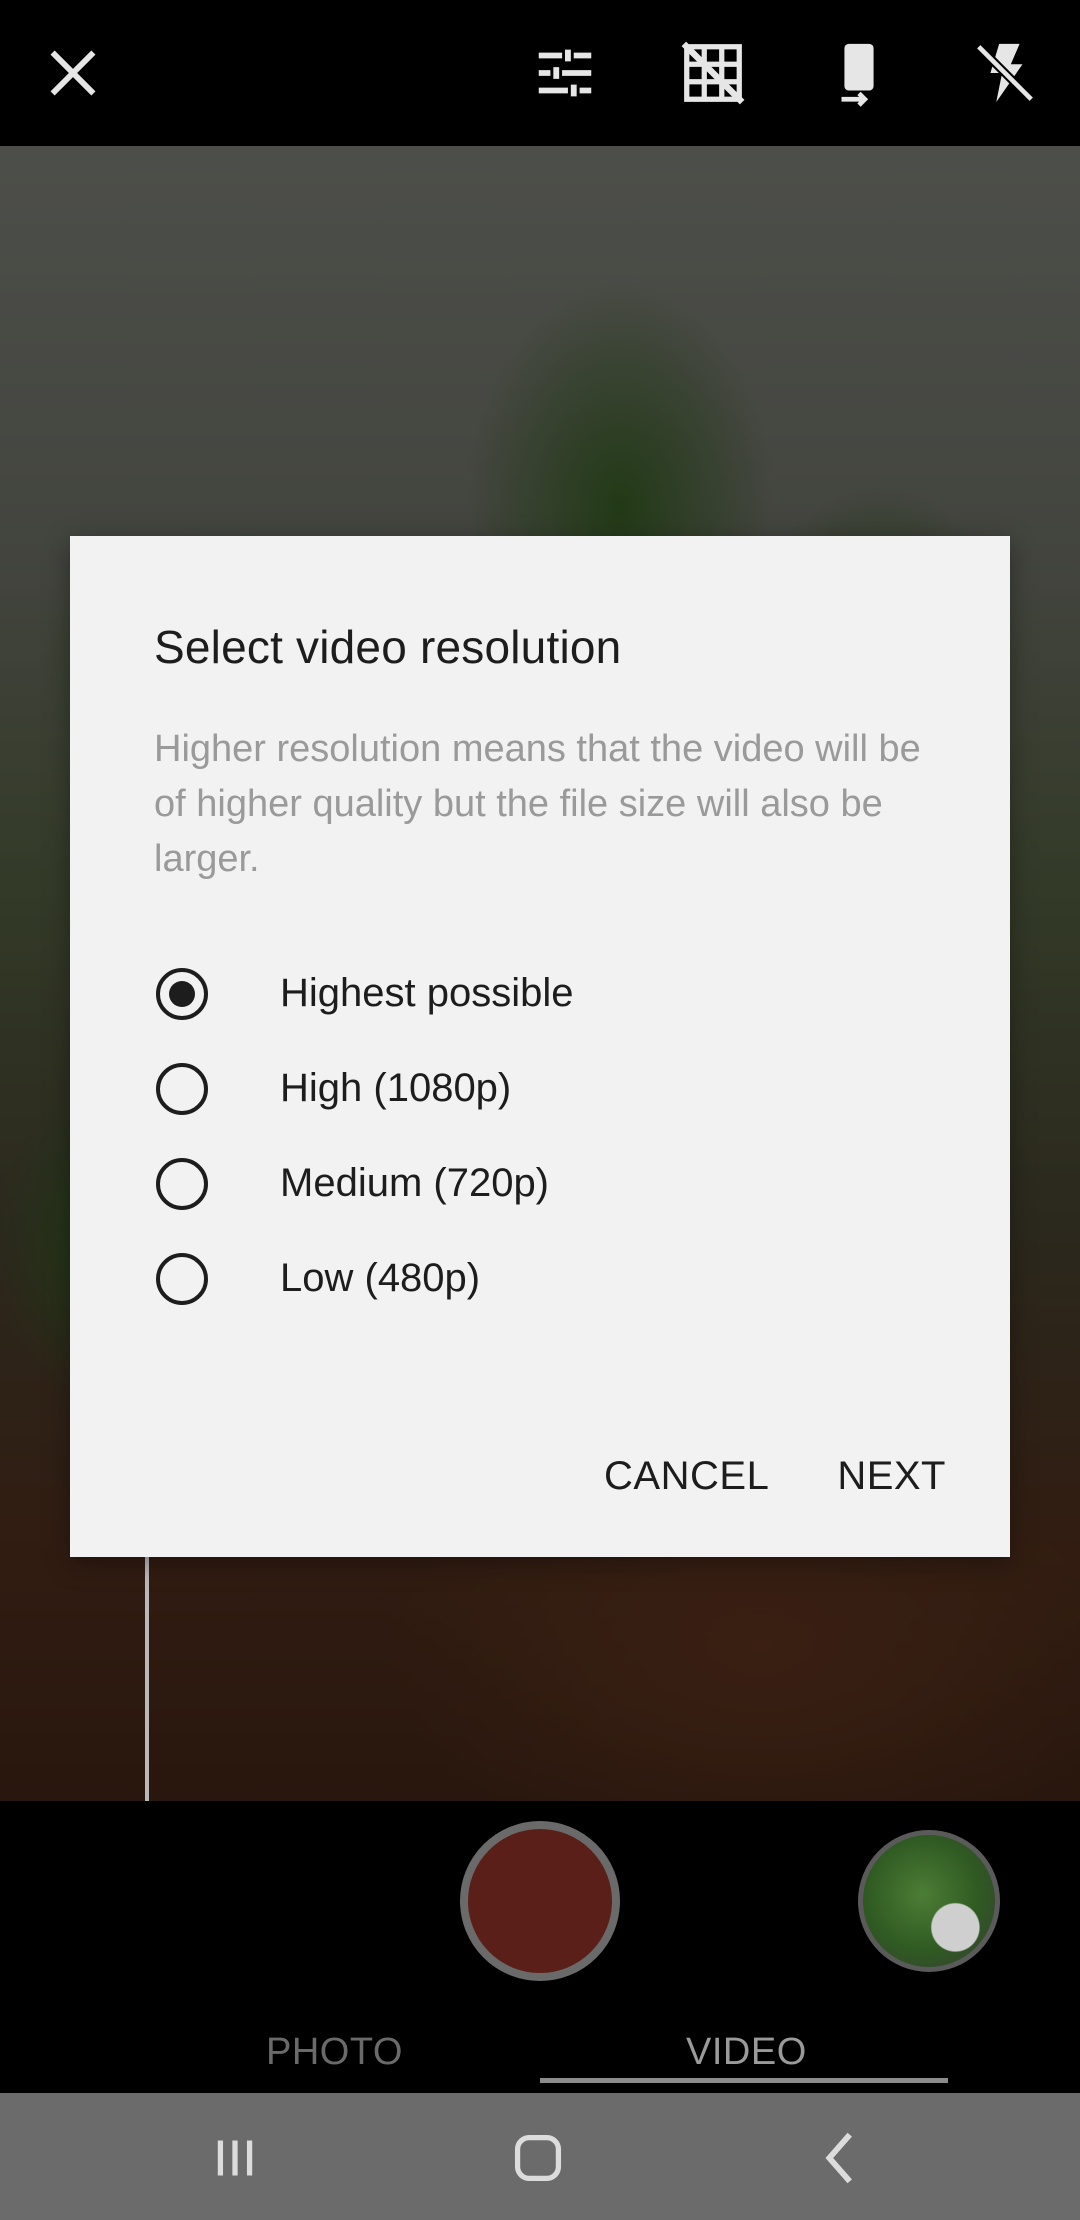  What do you see at coordinates (540, 1901) in the screenshot?
I see `record-button` at bounding box center [540, 1901].